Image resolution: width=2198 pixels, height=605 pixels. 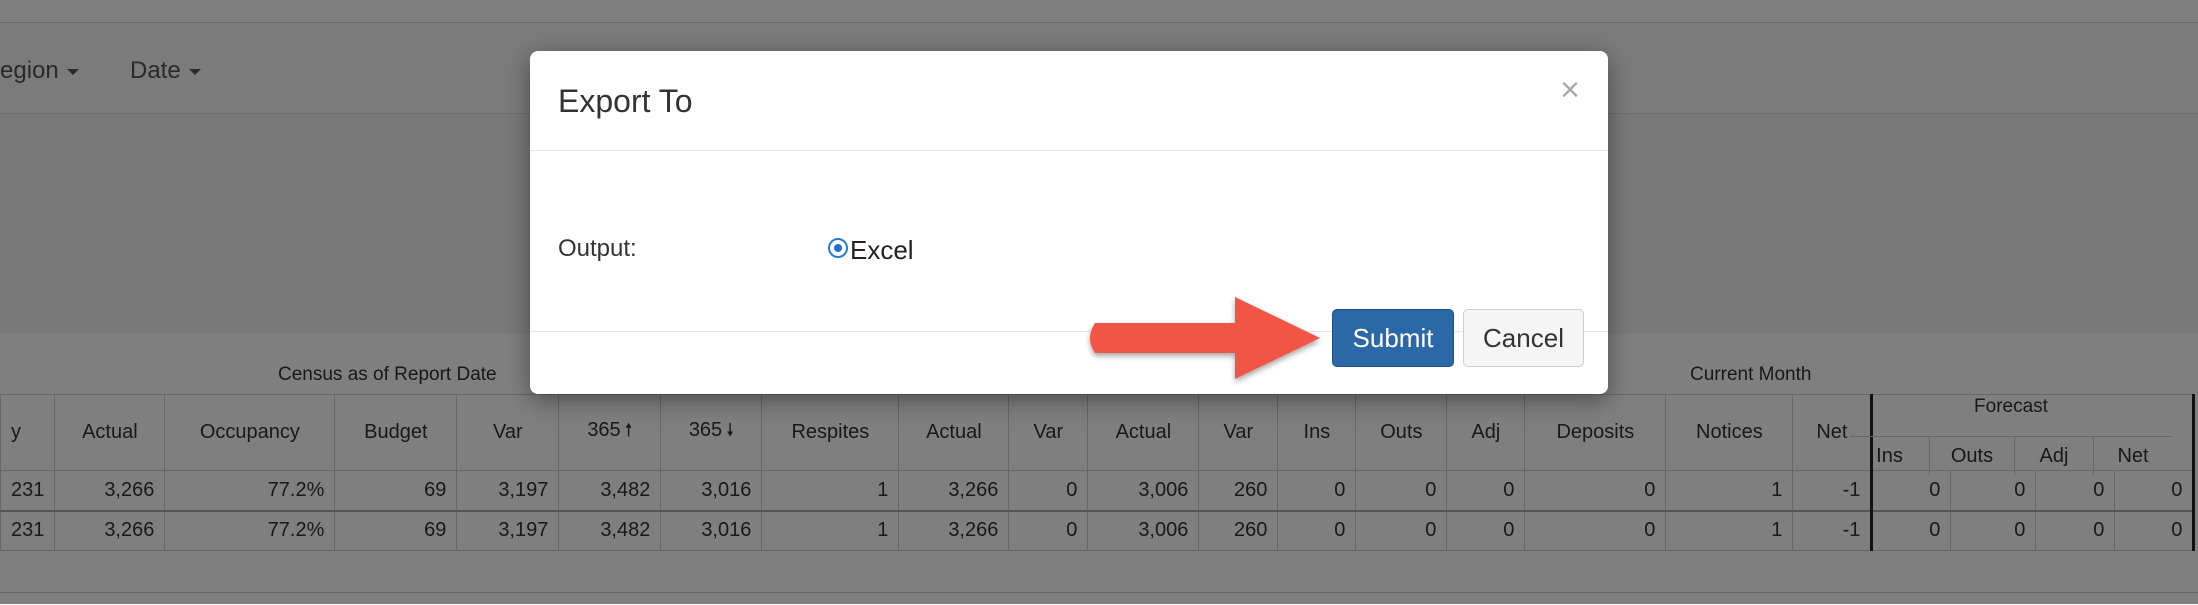 What do you see at coordinates (1069, 101) in the screenshot?
I see `dialog-header: Export To ×` at bounding box center [1069, 101].